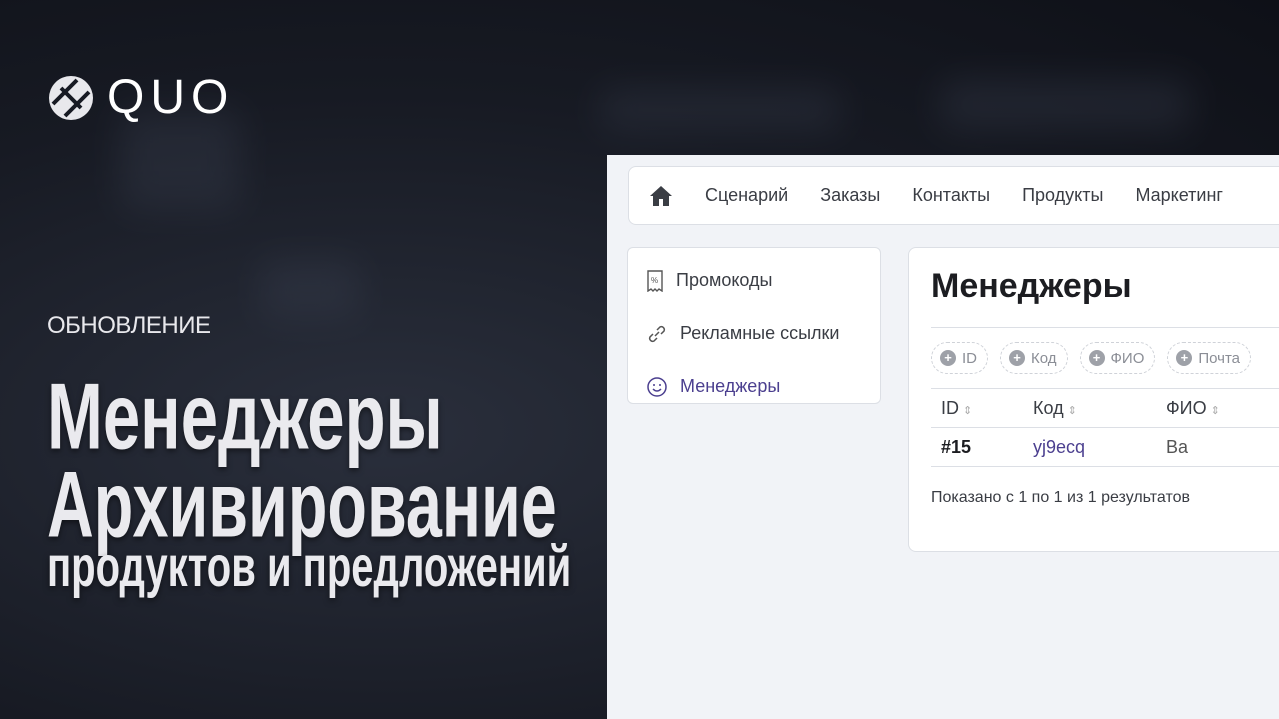 This screenshot has height=719, width=1279. What do you see at coordinates (1177, 446) in the screenshot?
I see `cell-name: Ва` at bounding box center [1177, 446].